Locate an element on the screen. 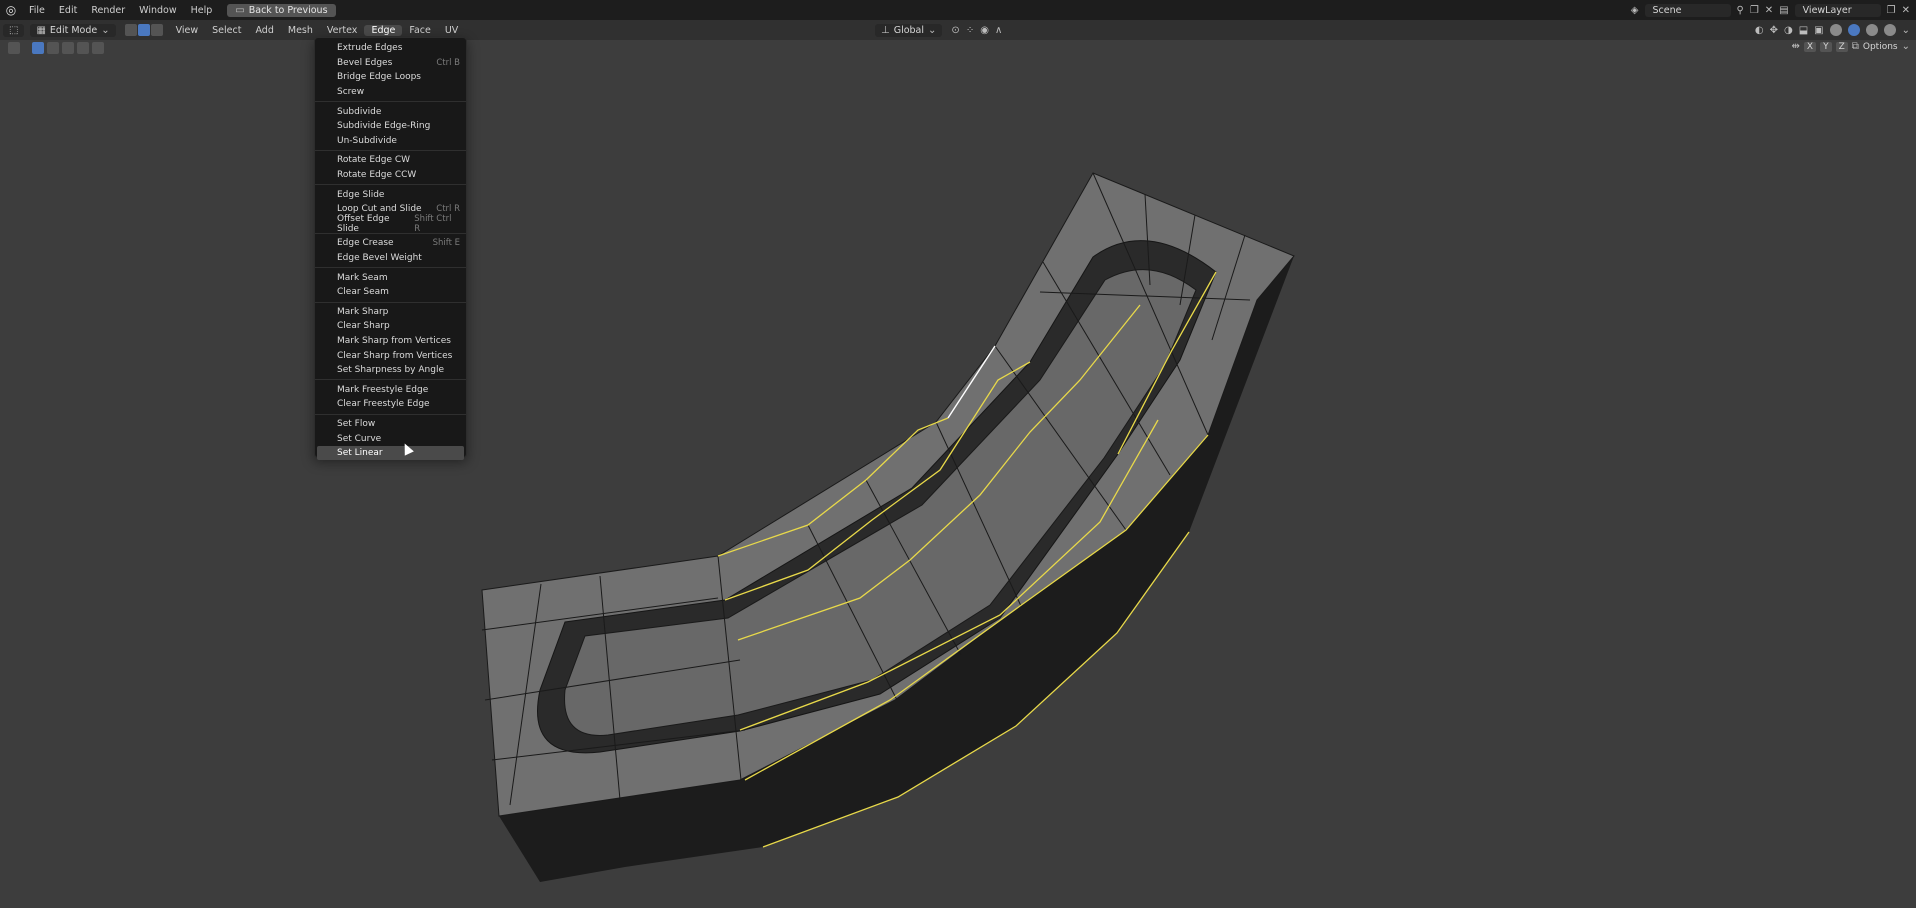 This screenshot has height=908, width=1916. menu-item-label: Set Flow is located at coordinates (356, 423).